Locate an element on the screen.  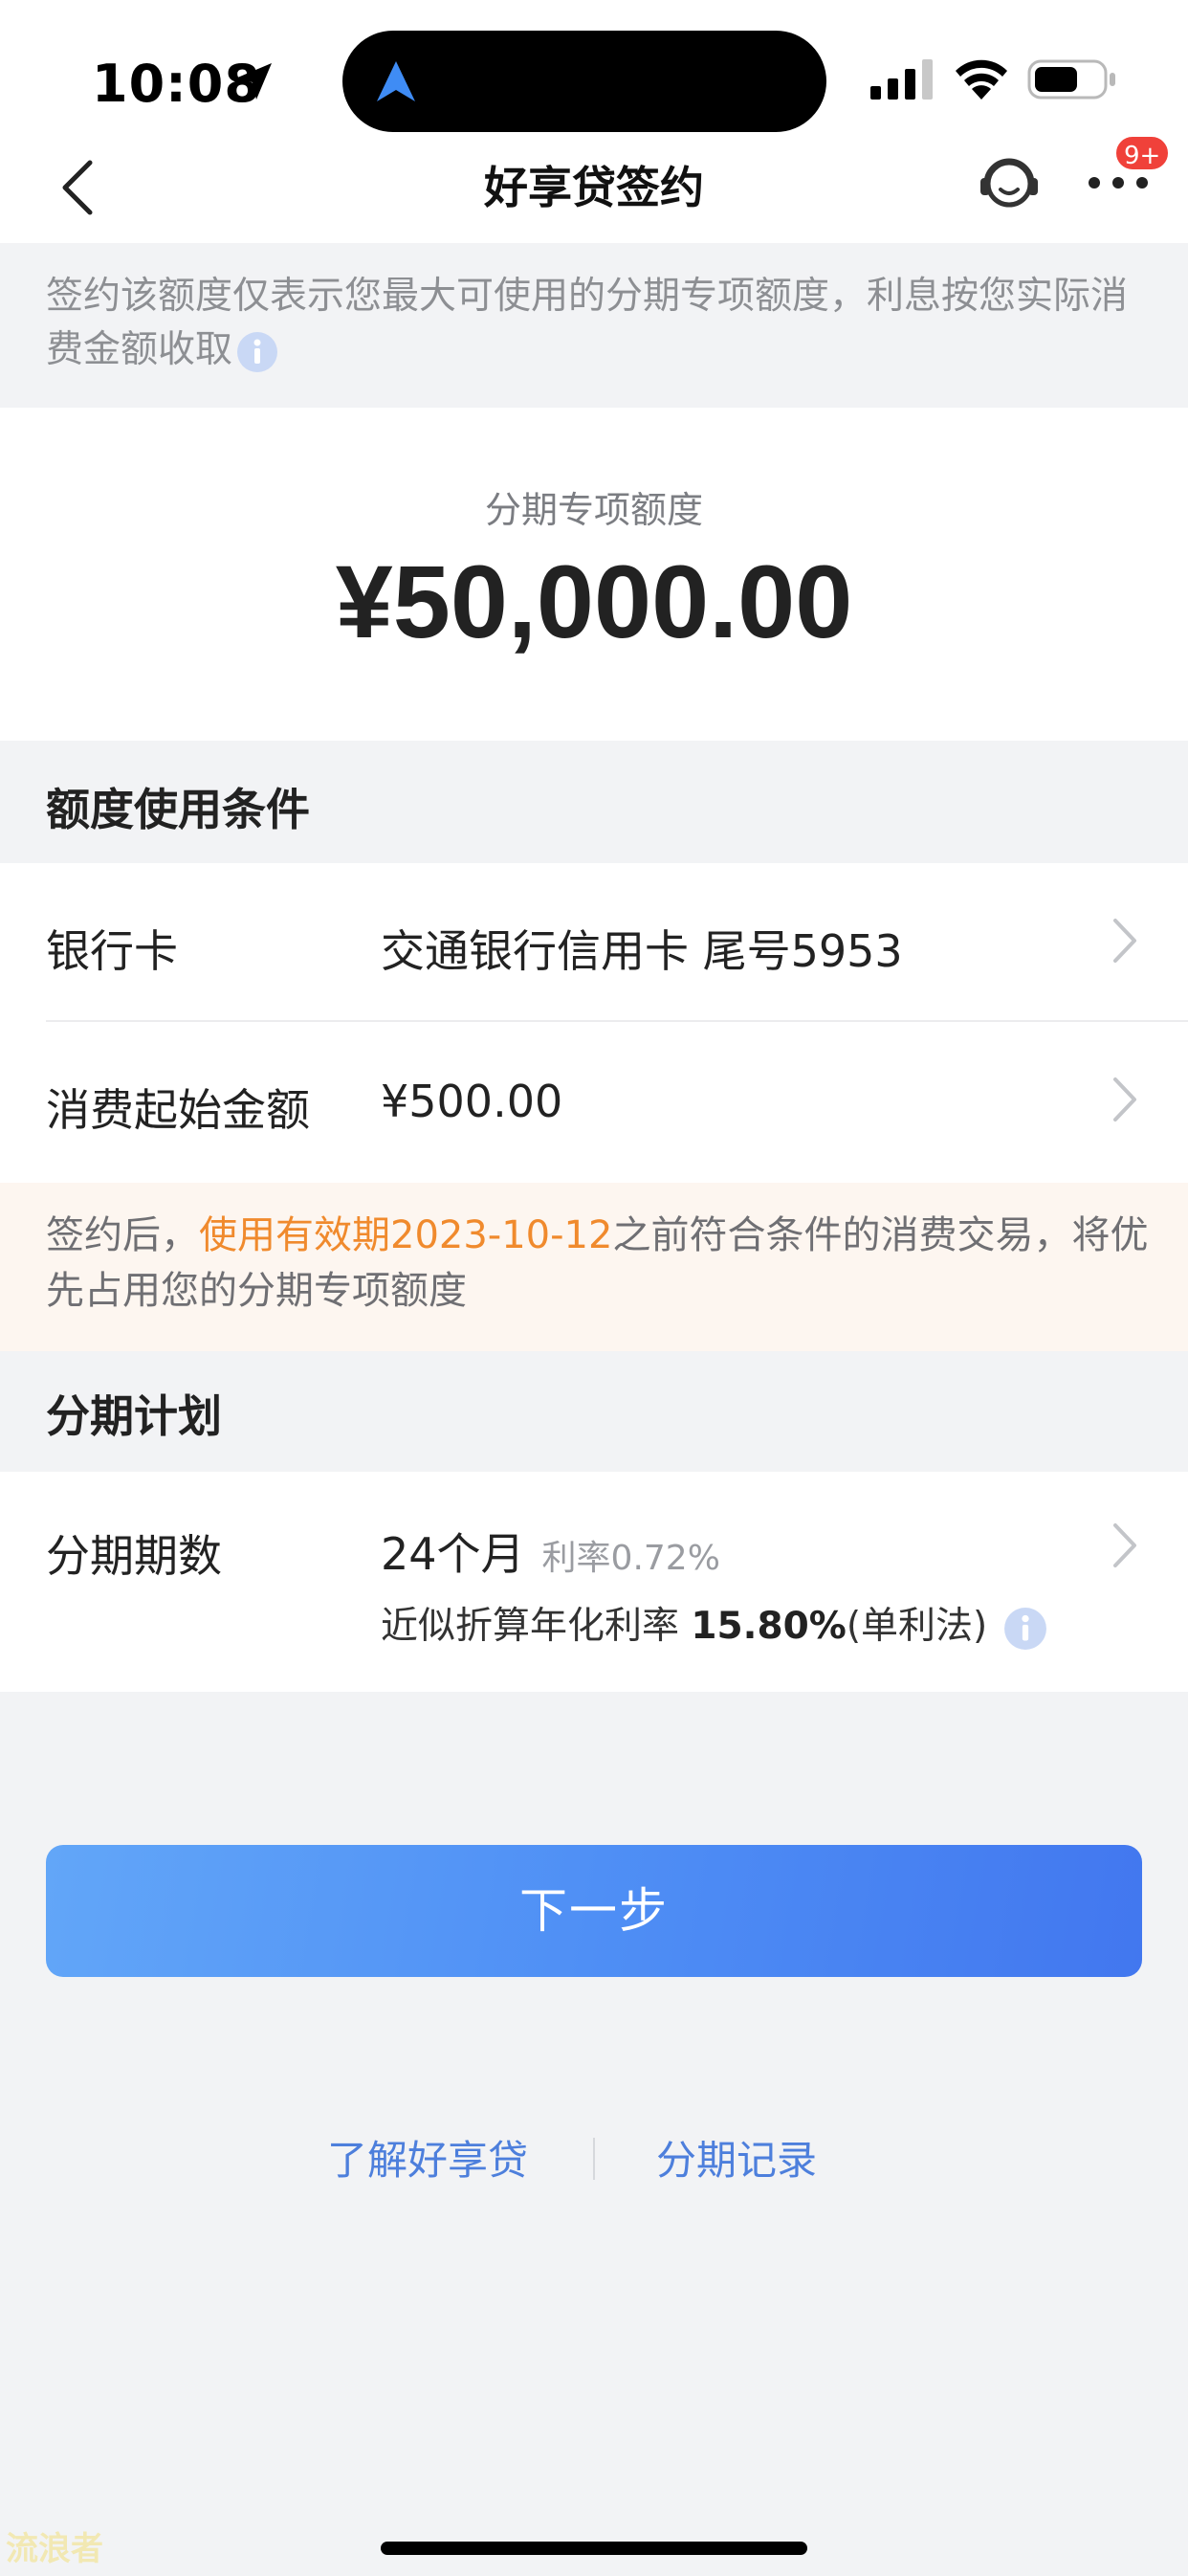
period-value: 24个月 is located at coordinates (453, 1554).